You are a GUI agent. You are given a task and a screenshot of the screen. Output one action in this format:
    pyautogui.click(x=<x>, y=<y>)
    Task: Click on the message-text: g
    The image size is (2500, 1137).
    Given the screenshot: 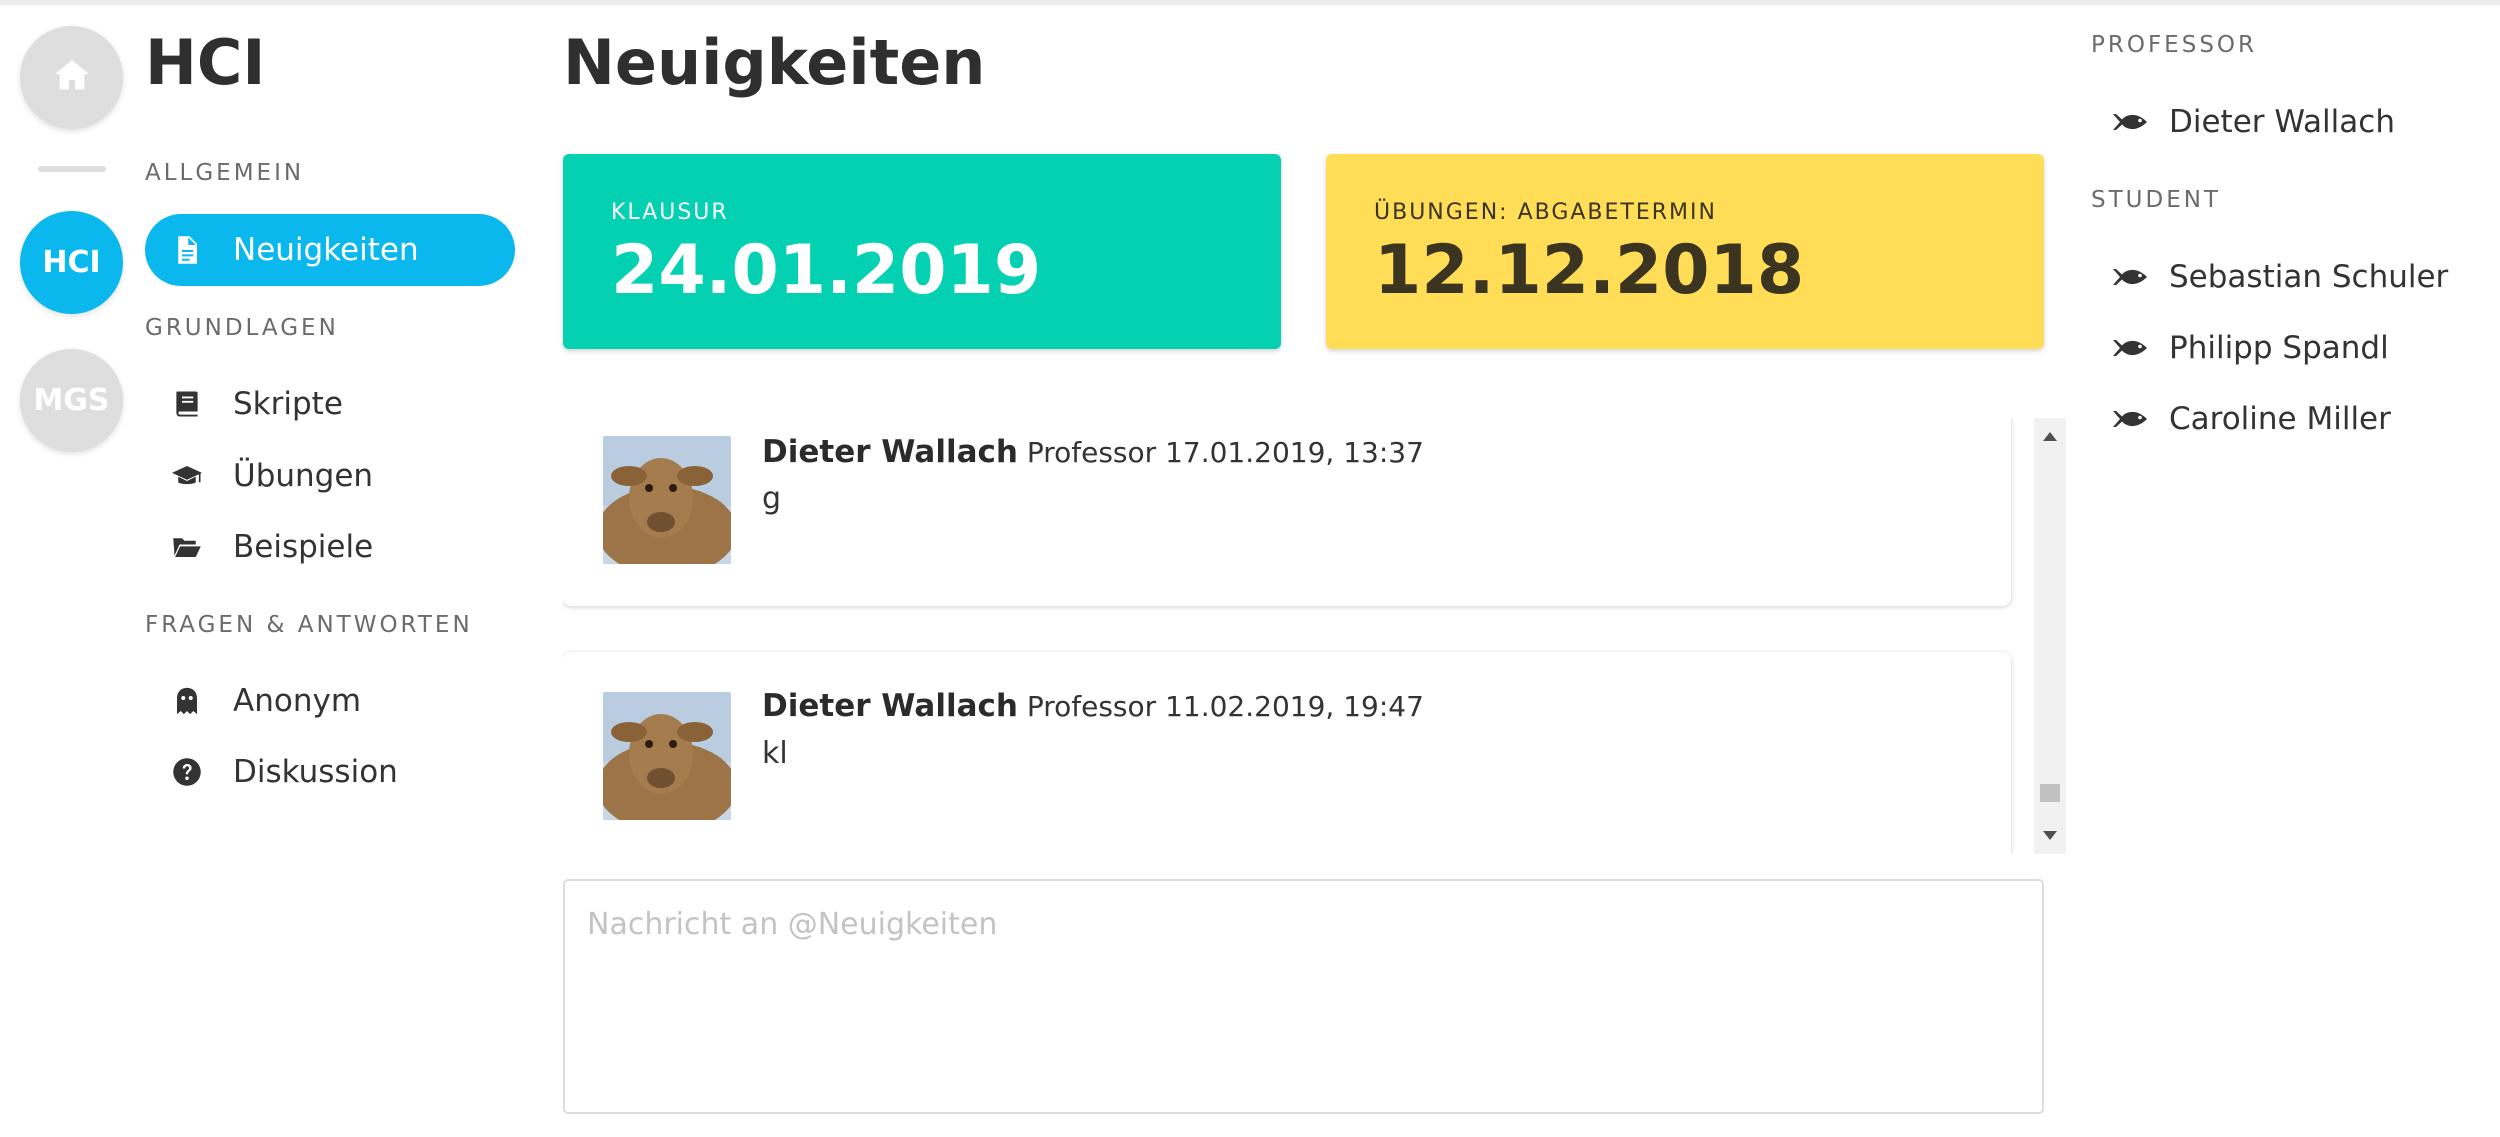 What is the action you would take?
    pyautogui.click(x=772, y=498)
    